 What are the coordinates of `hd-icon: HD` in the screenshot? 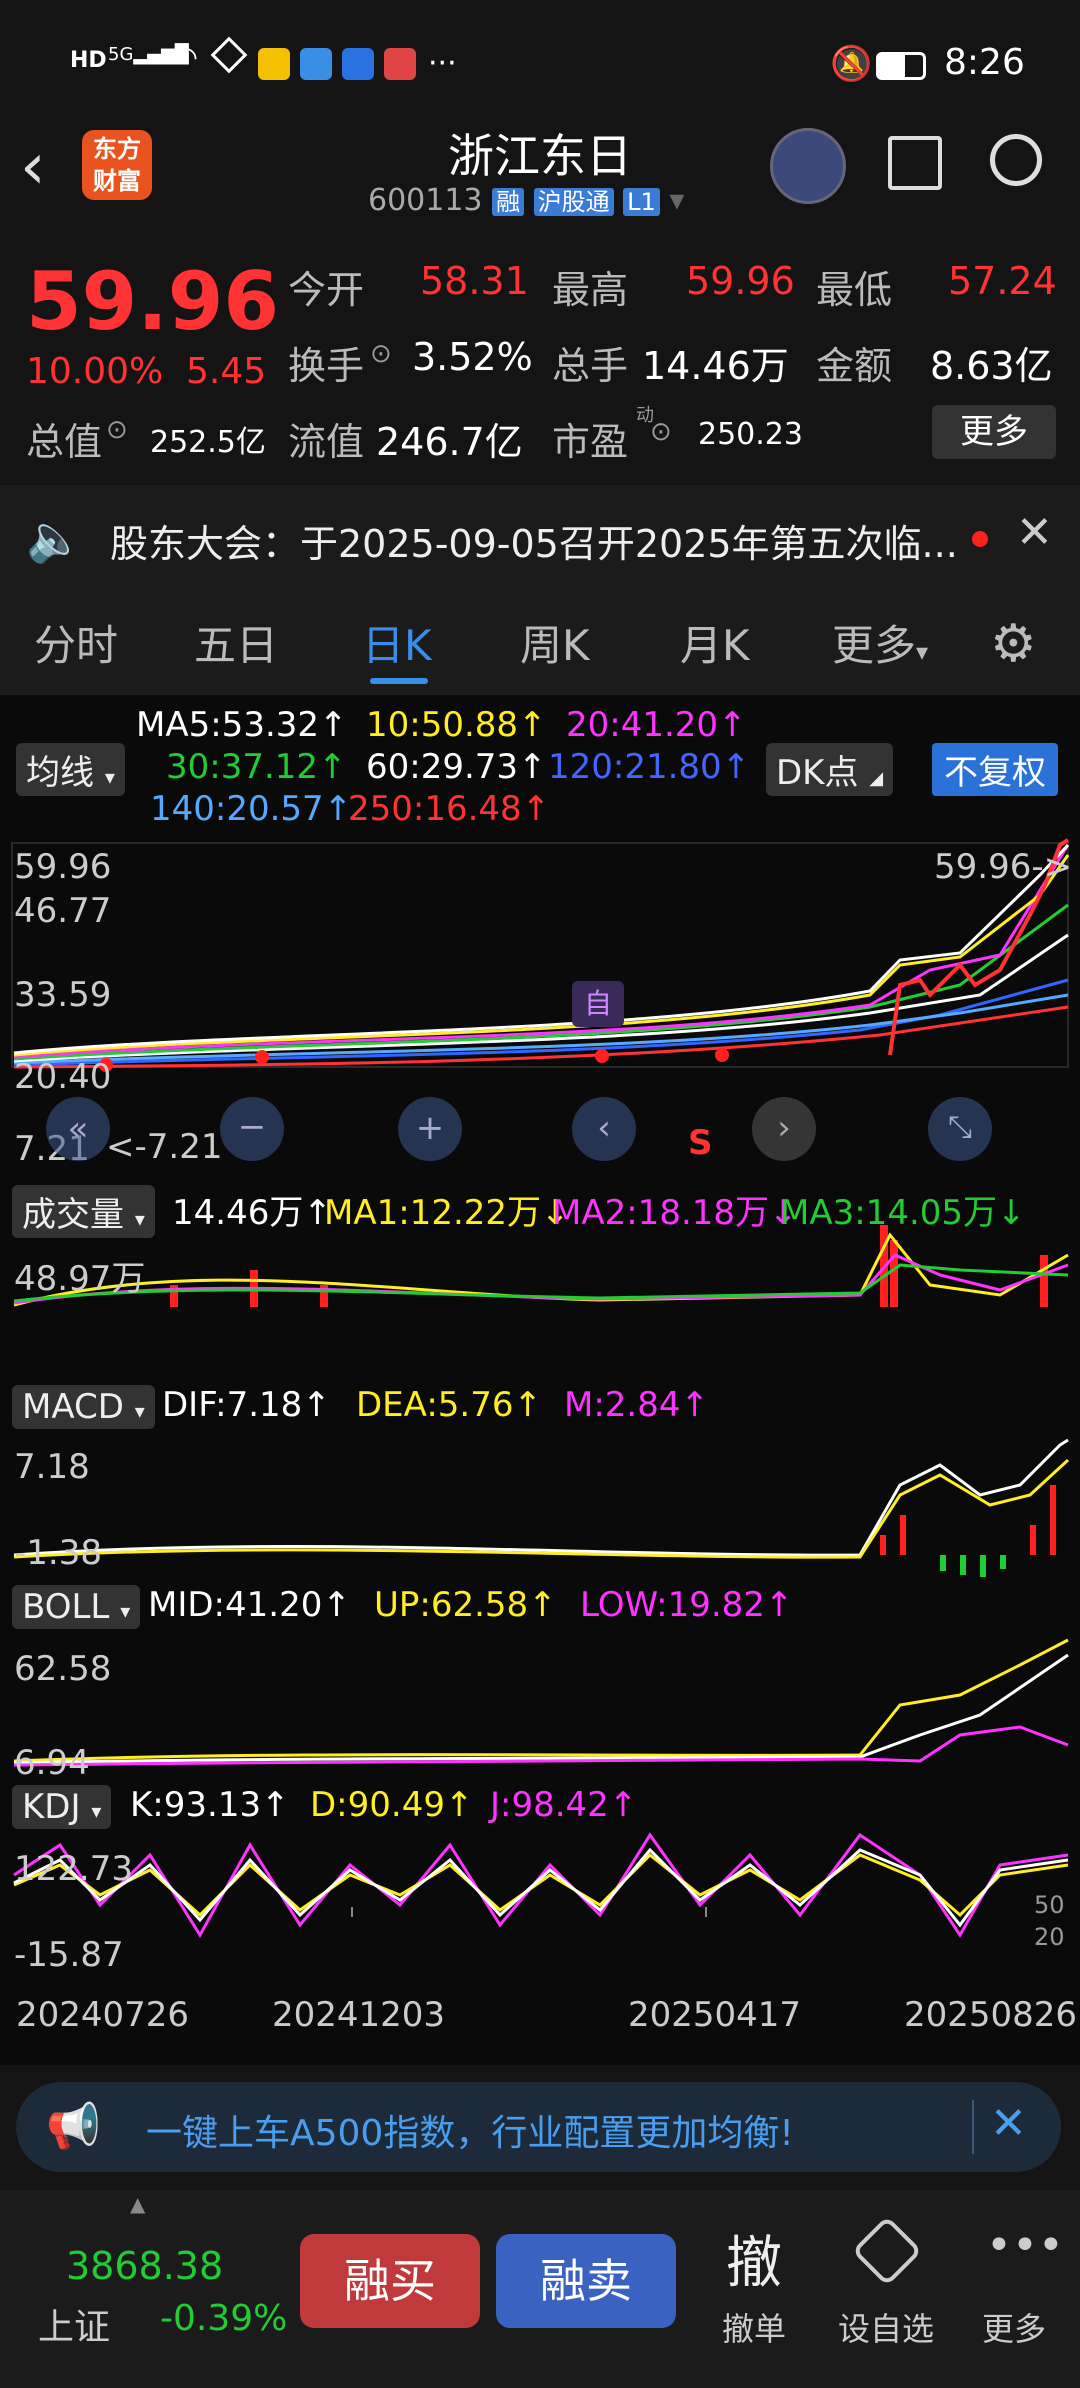 It's located at (88, 60).